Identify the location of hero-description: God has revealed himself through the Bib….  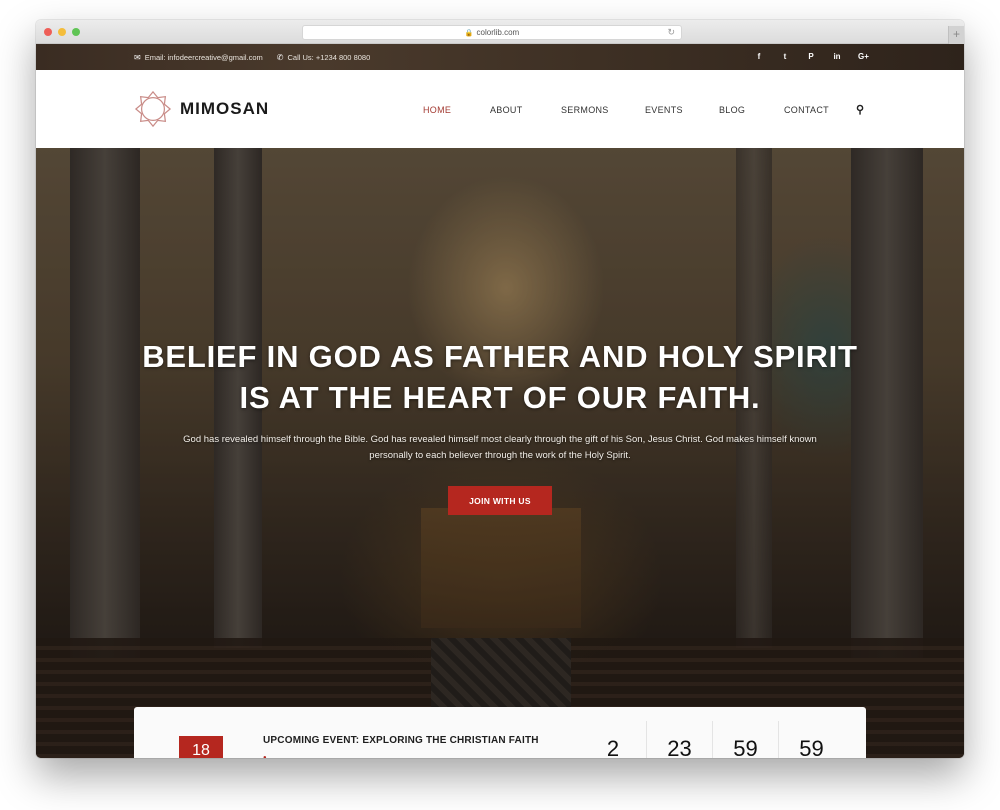
(500, 447).